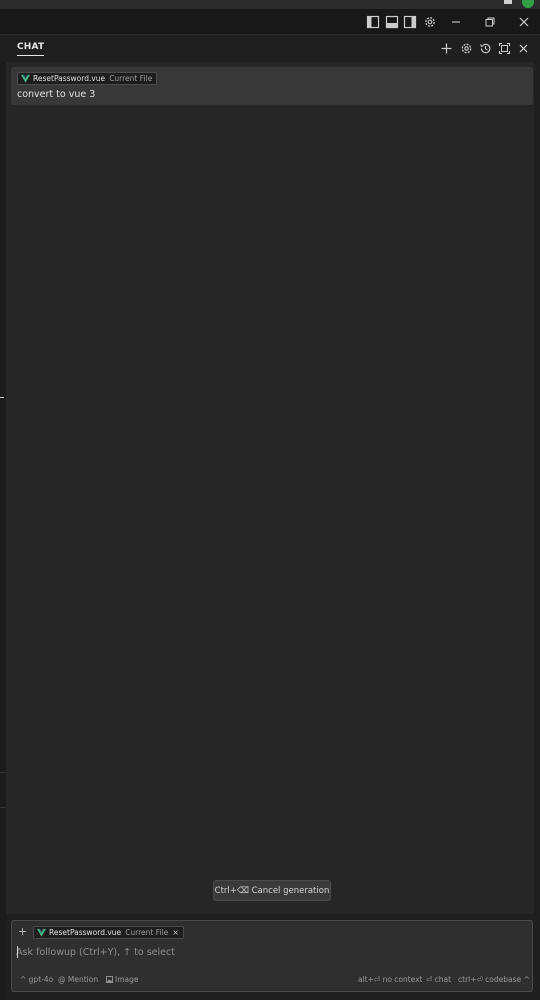 The height and width of the screenshot is (1000, 540). I want to click on history-icon, so click(485, 48).